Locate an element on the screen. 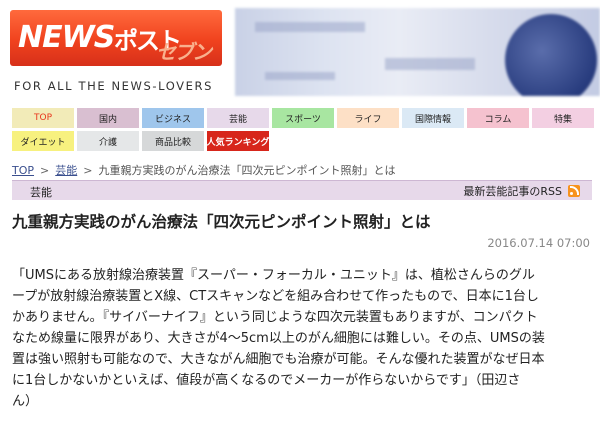 Image resolution: width=600 pixels, height=422 pixels. nav-item-1: TOP is located at coordinates (43, 118).